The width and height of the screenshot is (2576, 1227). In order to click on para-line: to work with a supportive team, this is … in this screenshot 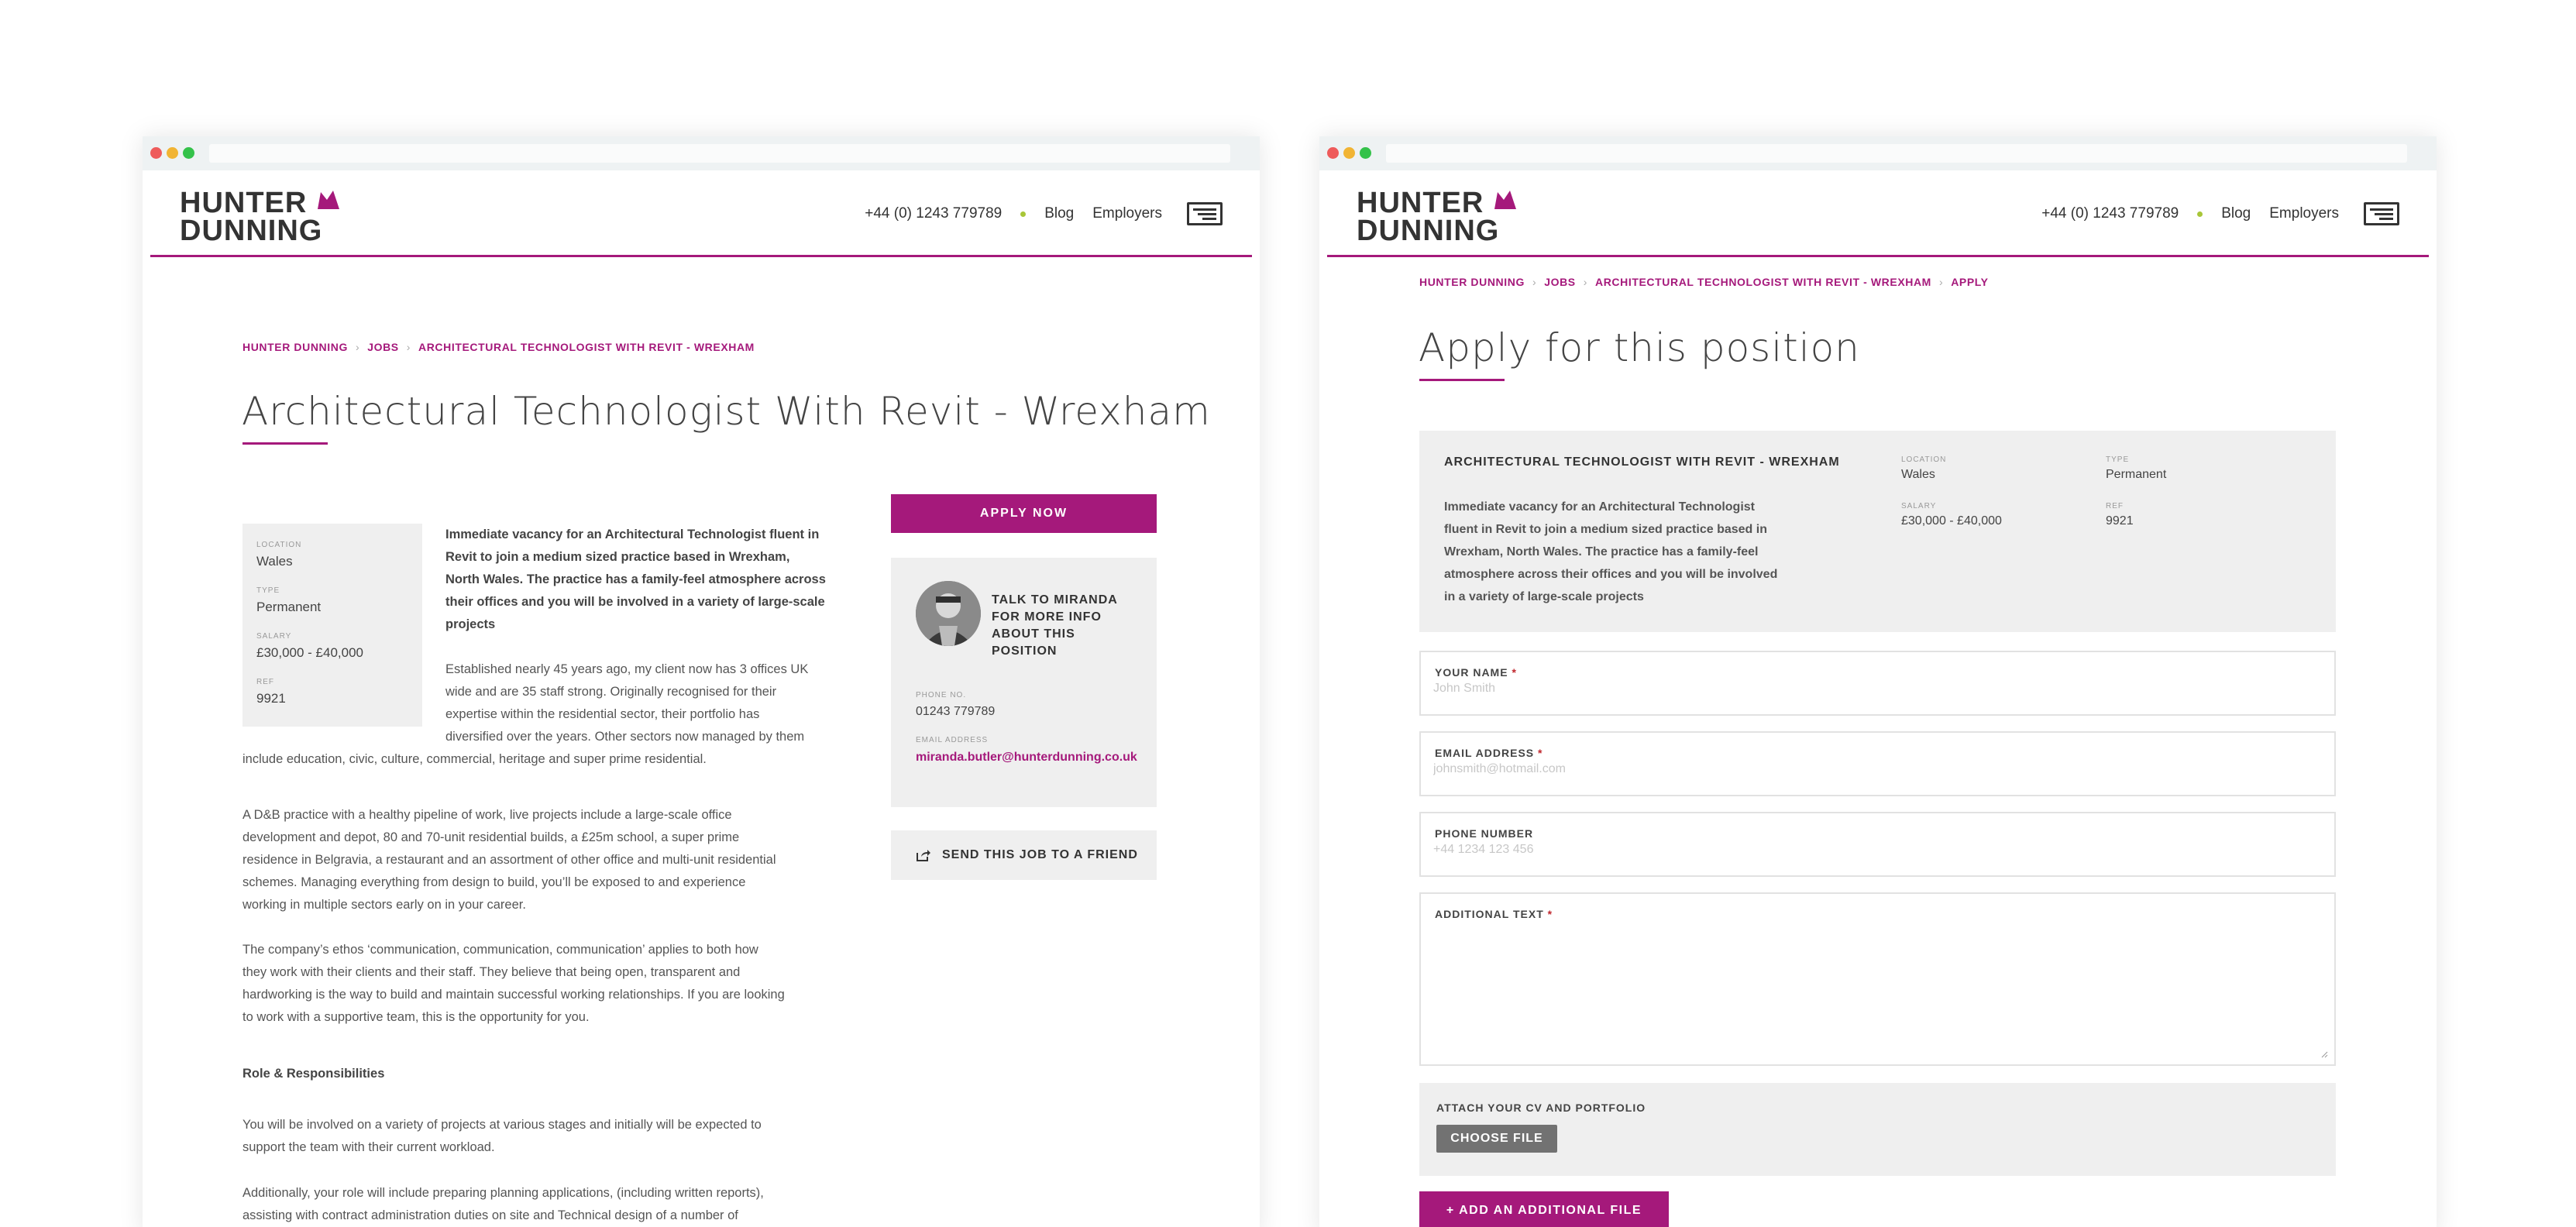, I will do `click(416, 1017)`.